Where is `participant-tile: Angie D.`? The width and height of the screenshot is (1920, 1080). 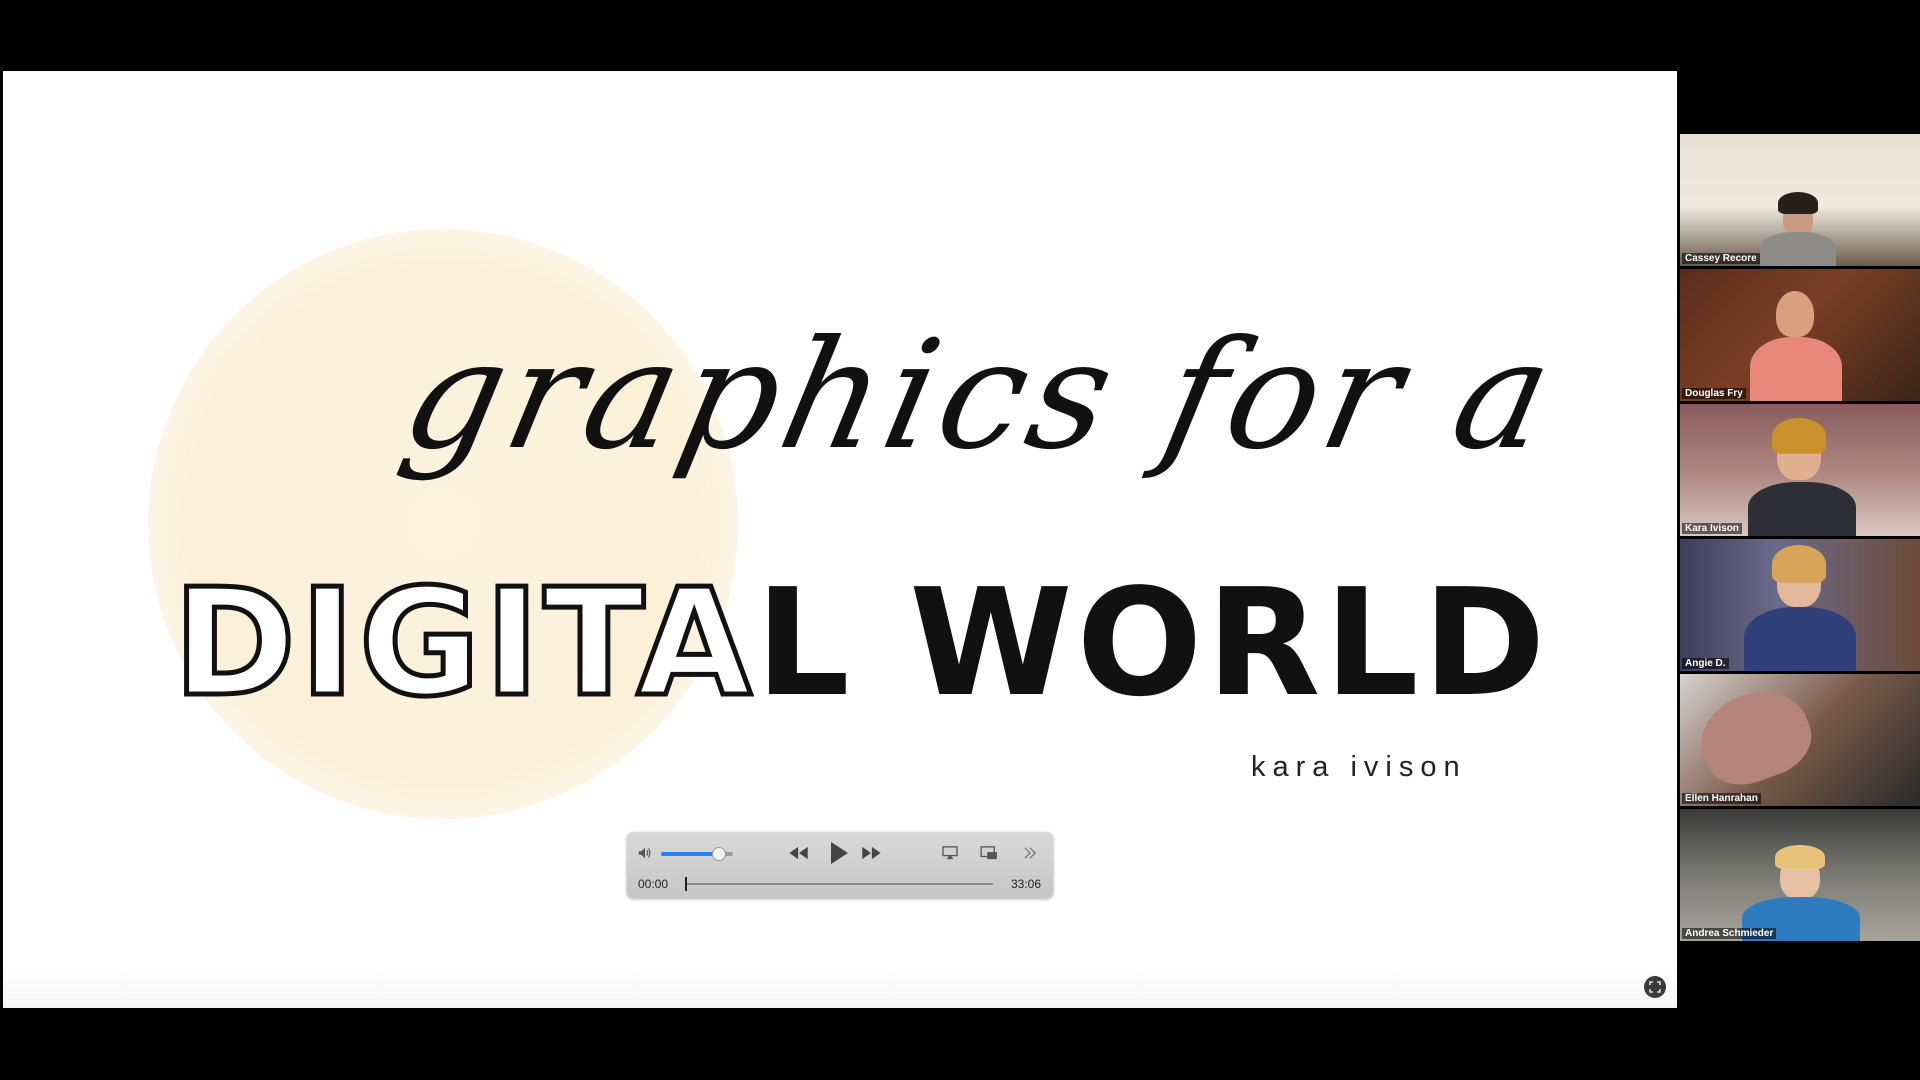
participant-tile: Angie D. is located at coordinates (1800, 605).